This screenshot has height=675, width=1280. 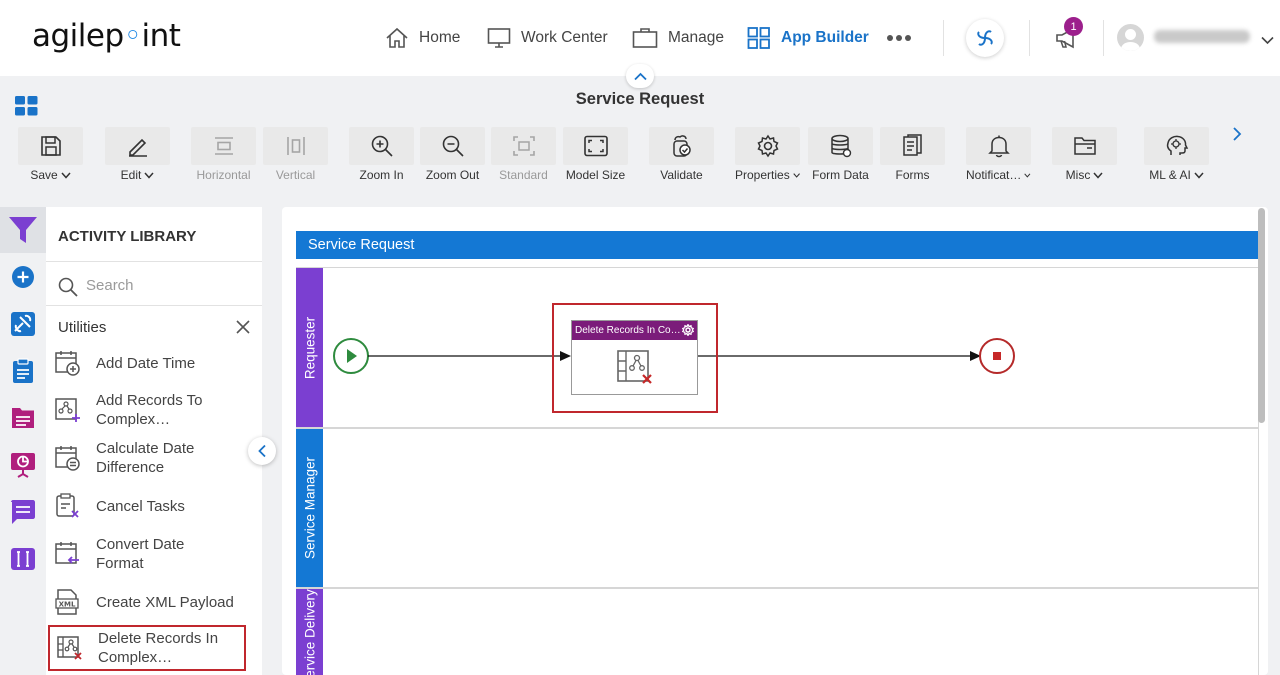 I want to click on search-input, so click(x=171, y=285).